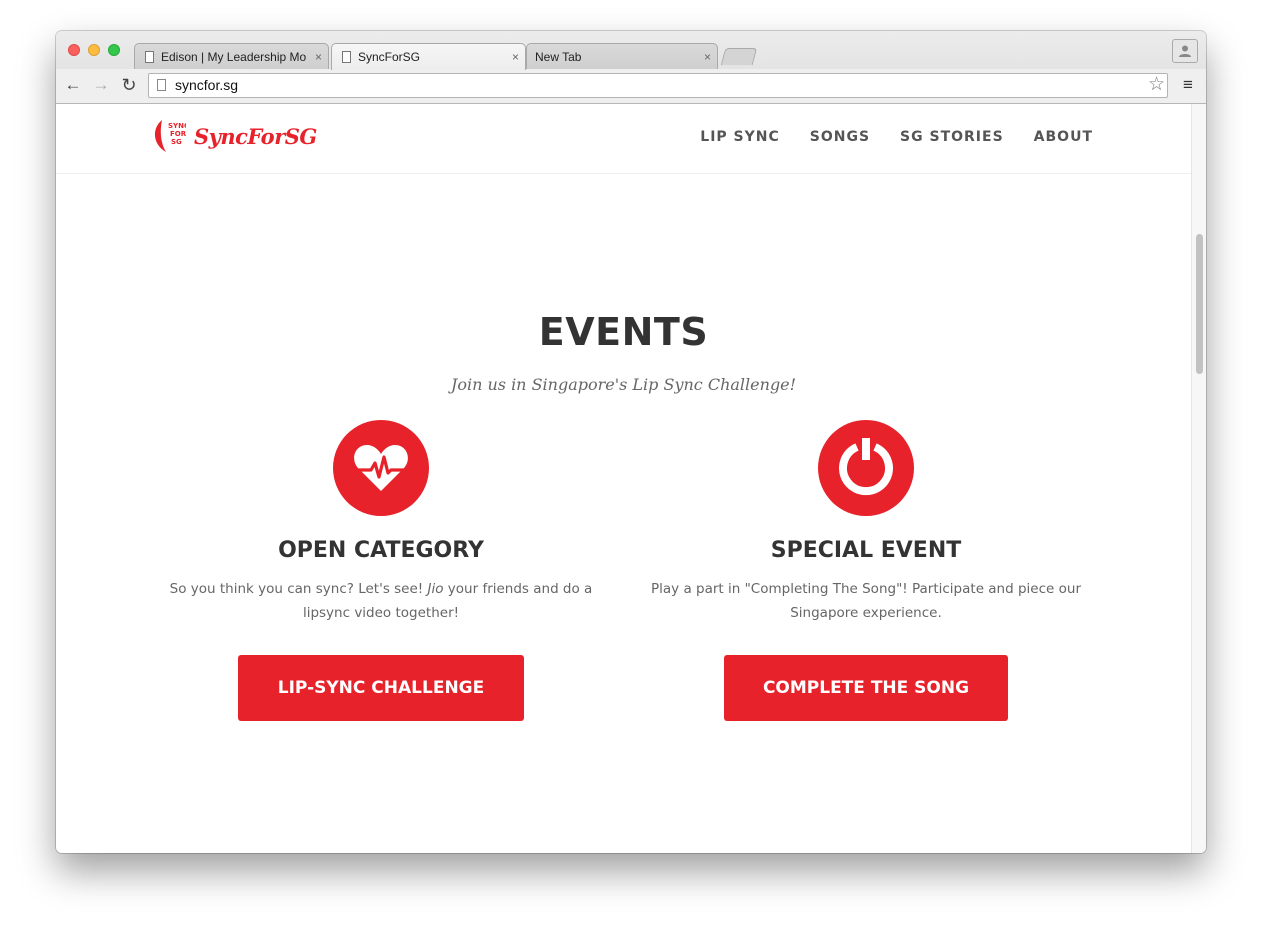  I want to click on profile-icon, so click(1185, 51).